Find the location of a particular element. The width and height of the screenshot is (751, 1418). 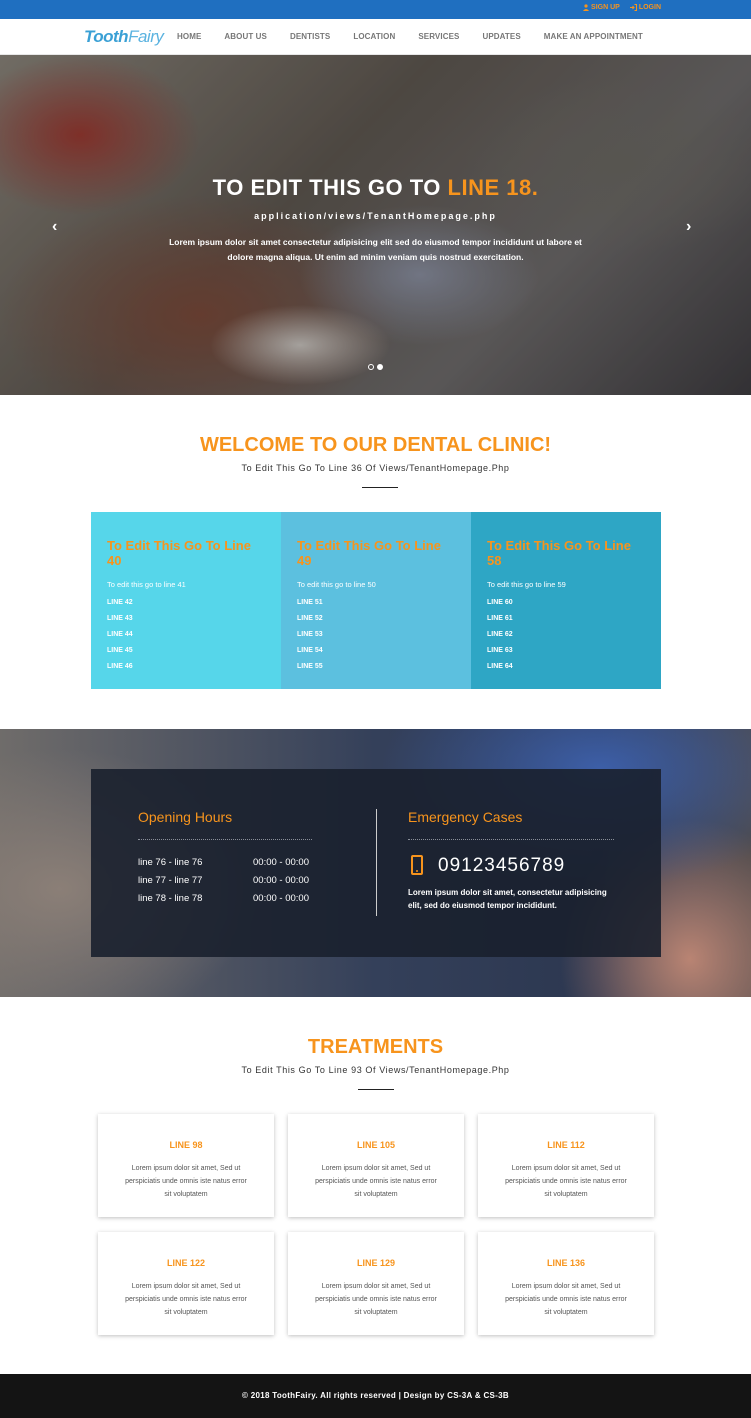

treatment-card-title: LINE 105 is located at coordinates (376, 1145).